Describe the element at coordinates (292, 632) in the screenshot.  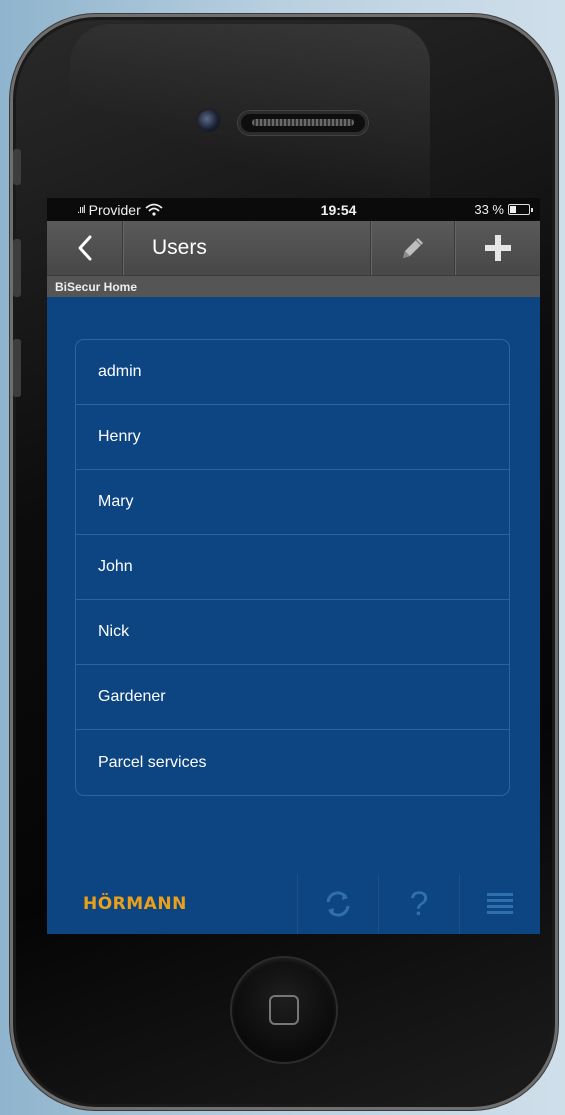
I see `user-list-item: Nick` at that location.